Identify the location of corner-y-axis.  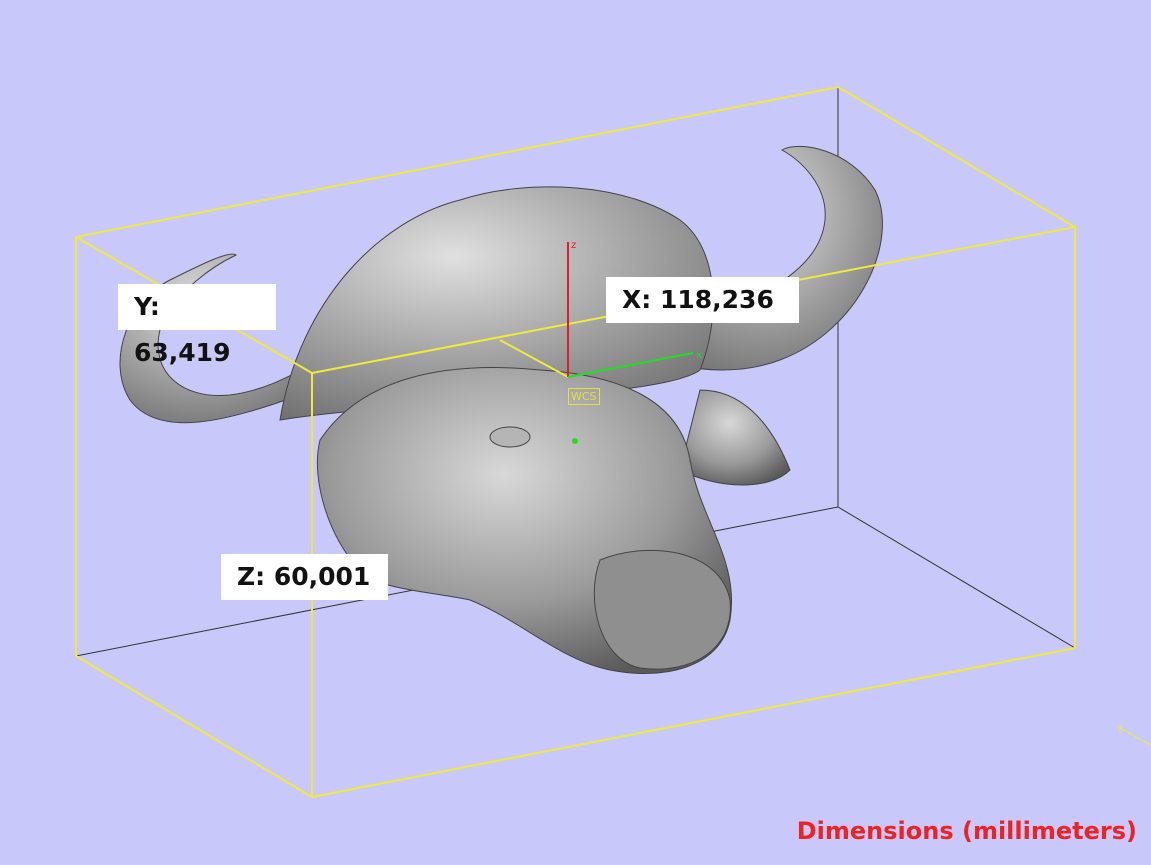
(1135, 736).